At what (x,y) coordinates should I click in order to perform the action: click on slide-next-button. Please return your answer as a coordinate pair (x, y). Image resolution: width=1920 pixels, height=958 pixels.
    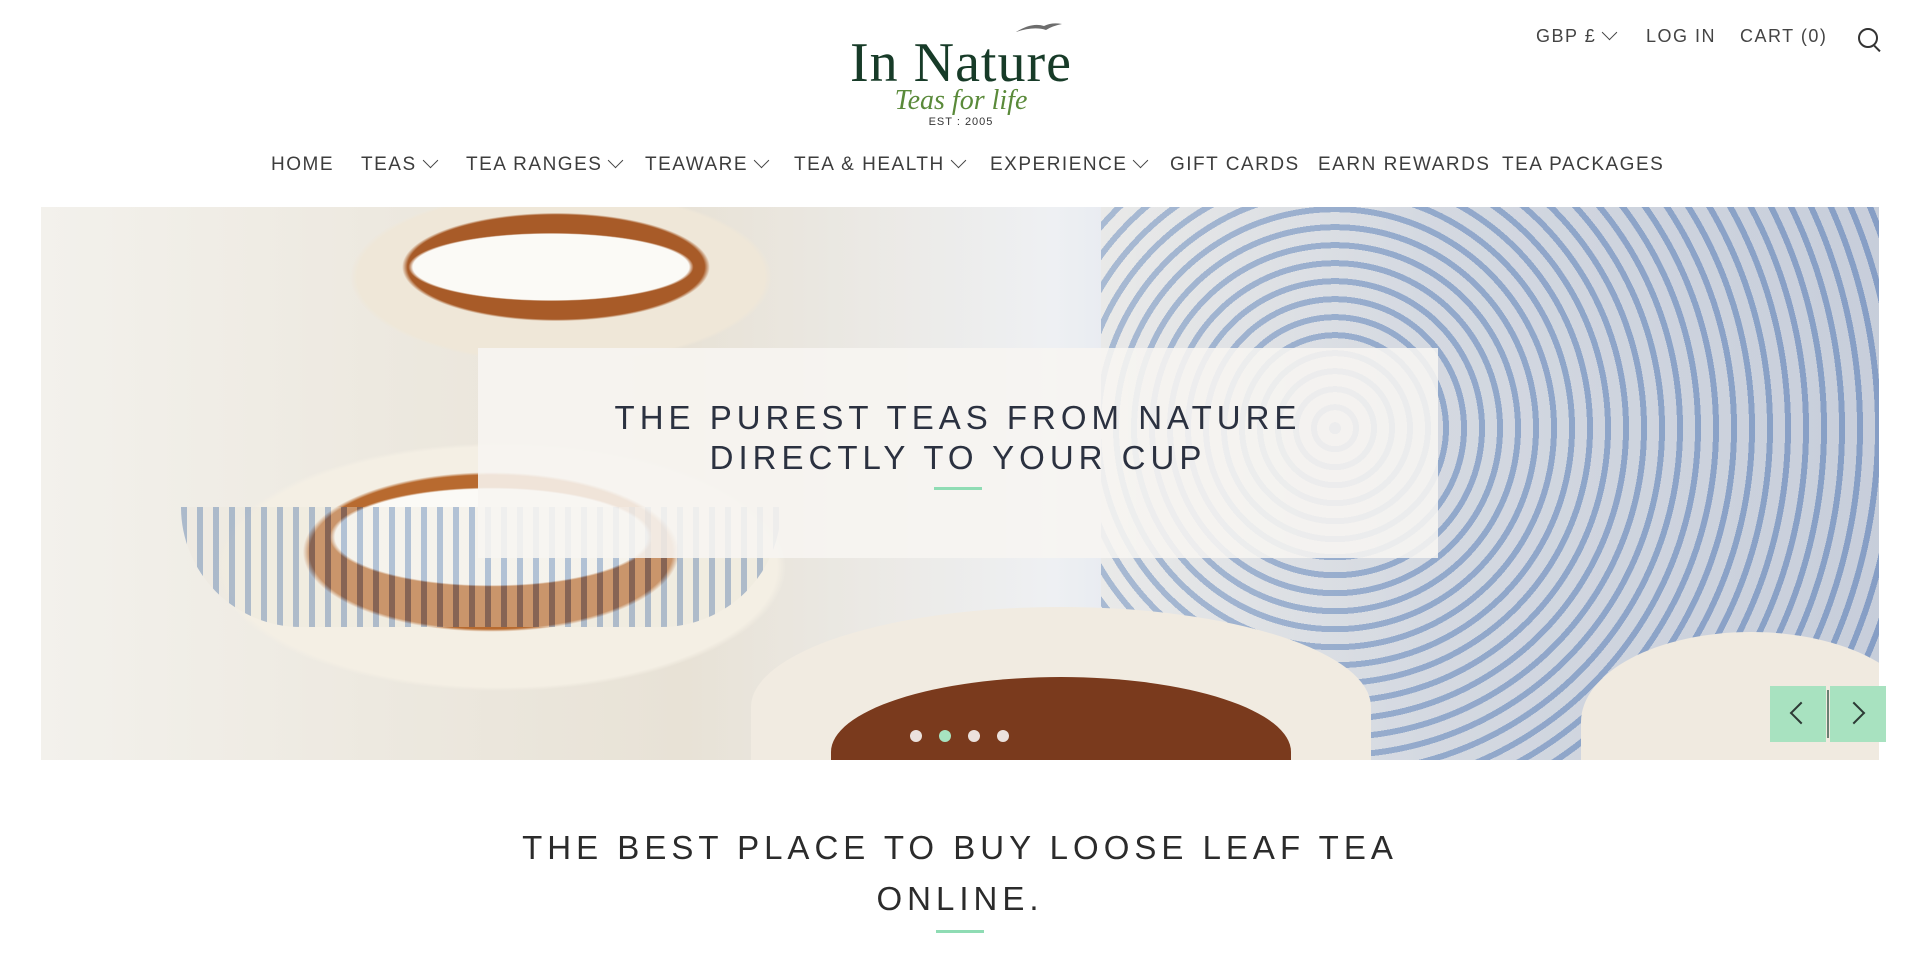
    Looking at the image, I should click on (1858, 714).